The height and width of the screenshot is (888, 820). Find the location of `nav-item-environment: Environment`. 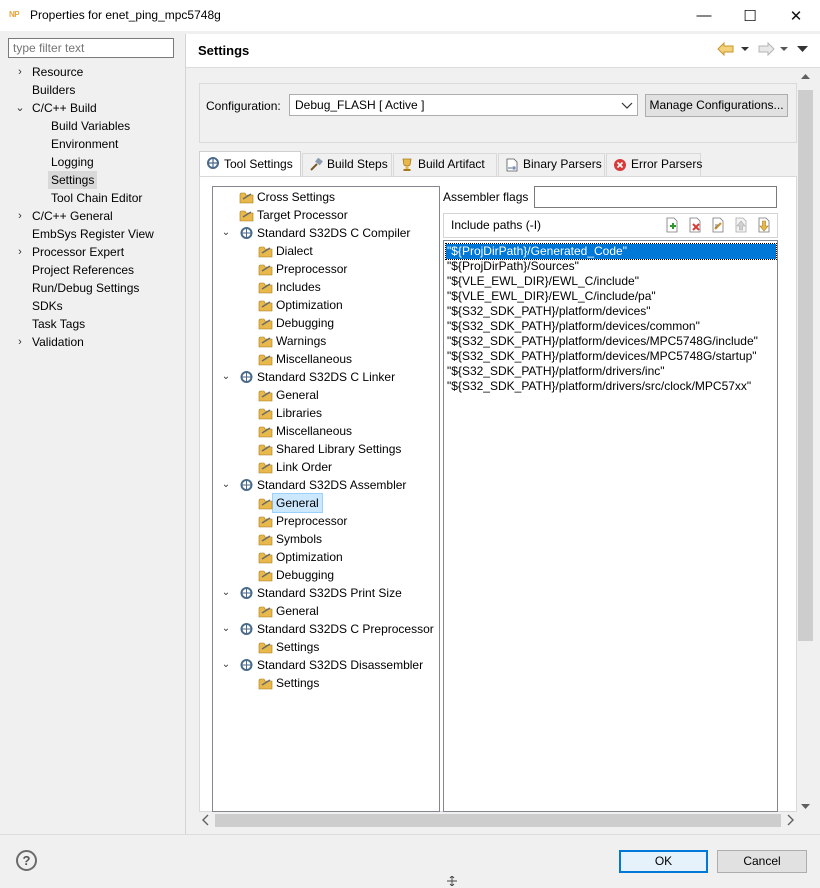

nav-item-environment: Environment is located at coordinates (84, 144).